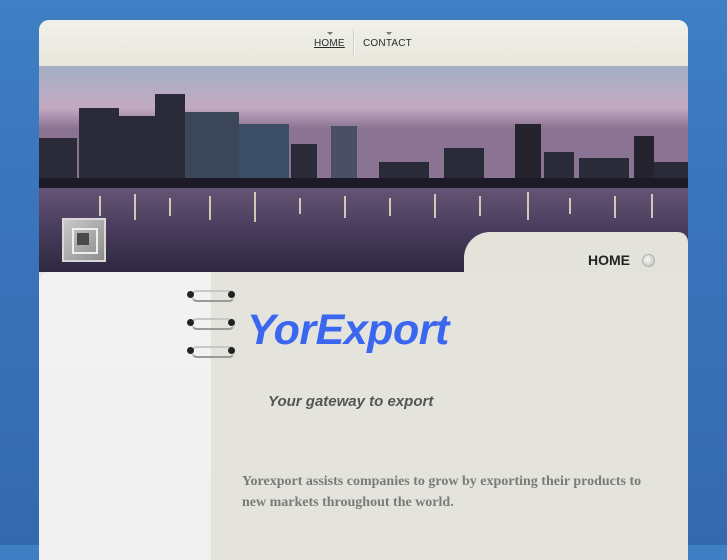  I want to click on nav-contact-link: CONTACT, so click(389, 43).